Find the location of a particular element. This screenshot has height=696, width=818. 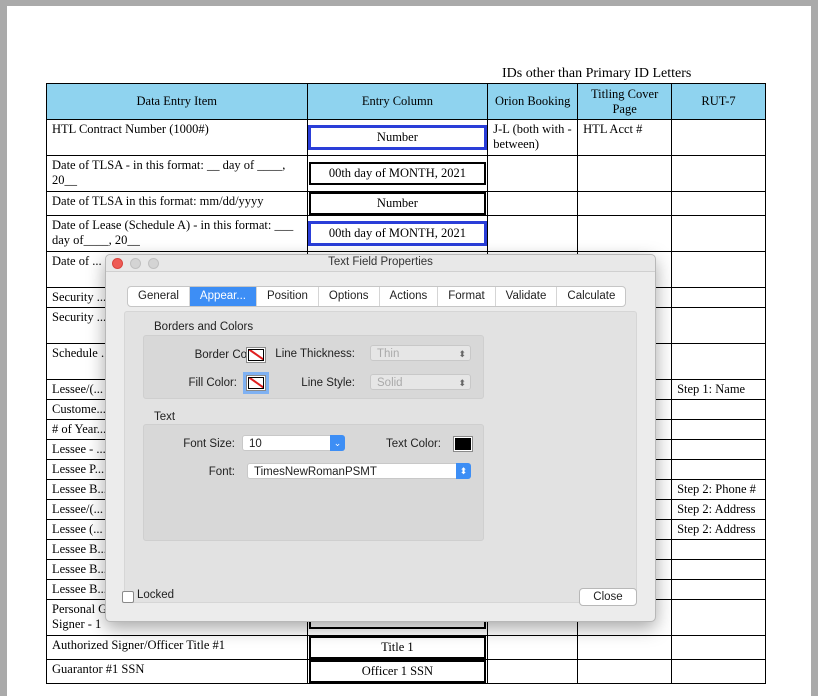

tab-general: General is located at coordinates (159, 296).